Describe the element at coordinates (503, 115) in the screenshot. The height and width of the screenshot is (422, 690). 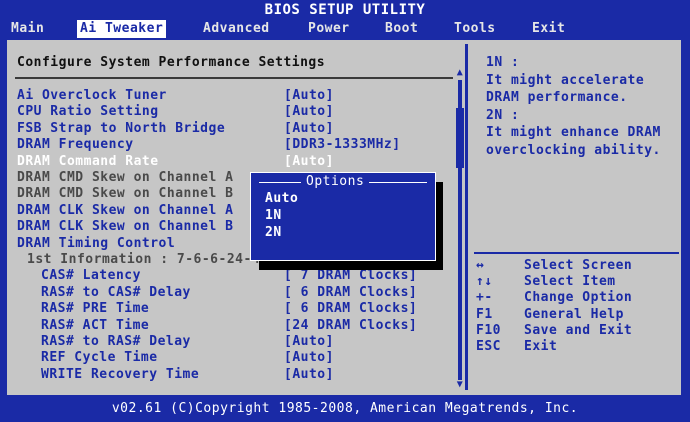
I see `help-line: 2N :` at that location.